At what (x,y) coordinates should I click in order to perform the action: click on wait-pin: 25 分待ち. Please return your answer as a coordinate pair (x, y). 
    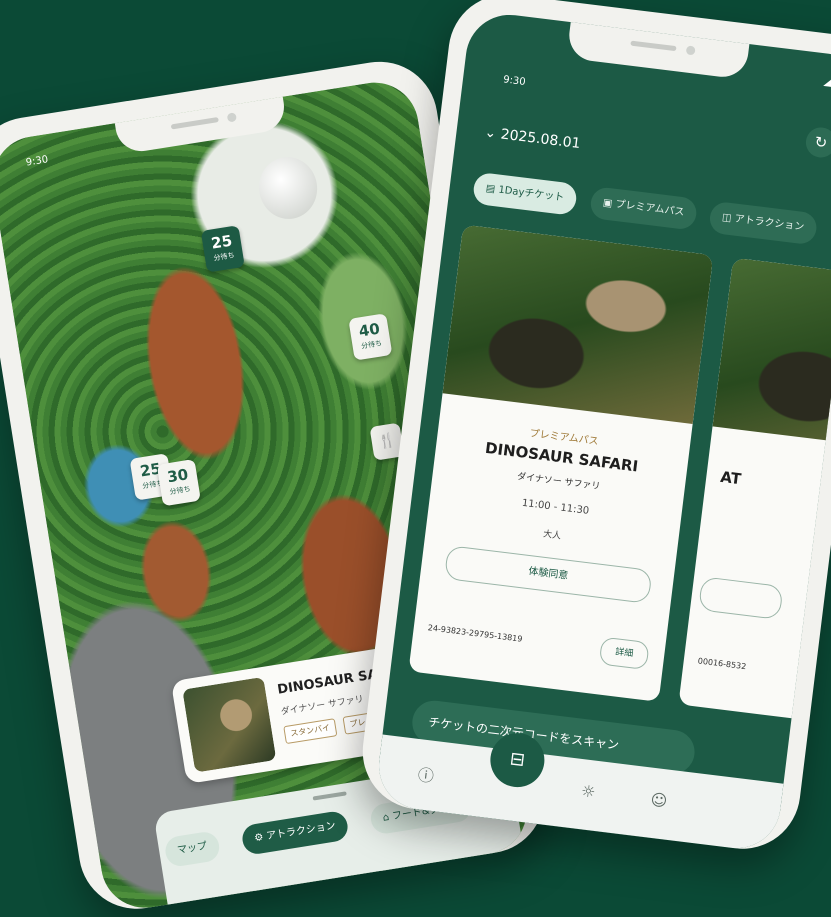
    Looking at the image, I should click on (222, 249).